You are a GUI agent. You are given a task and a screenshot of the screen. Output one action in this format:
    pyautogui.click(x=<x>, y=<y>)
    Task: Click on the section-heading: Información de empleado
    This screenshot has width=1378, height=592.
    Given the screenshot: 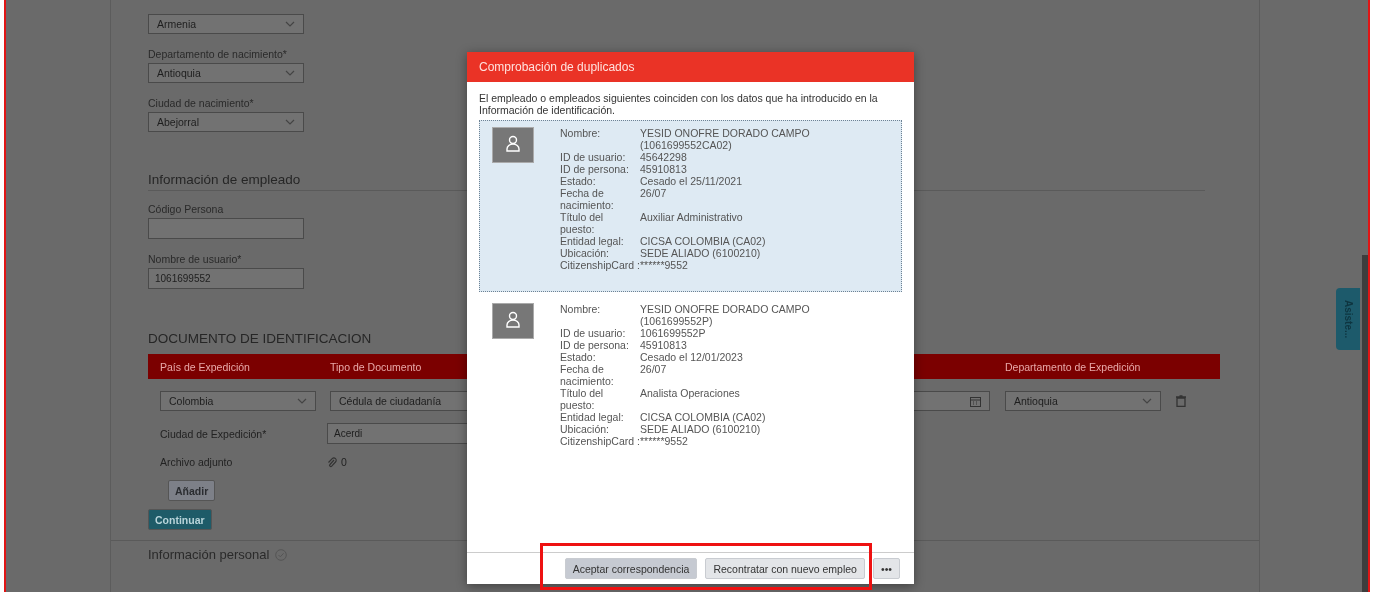 What is the action you would take?
    pyautogui.click(x=224, y=180)
    